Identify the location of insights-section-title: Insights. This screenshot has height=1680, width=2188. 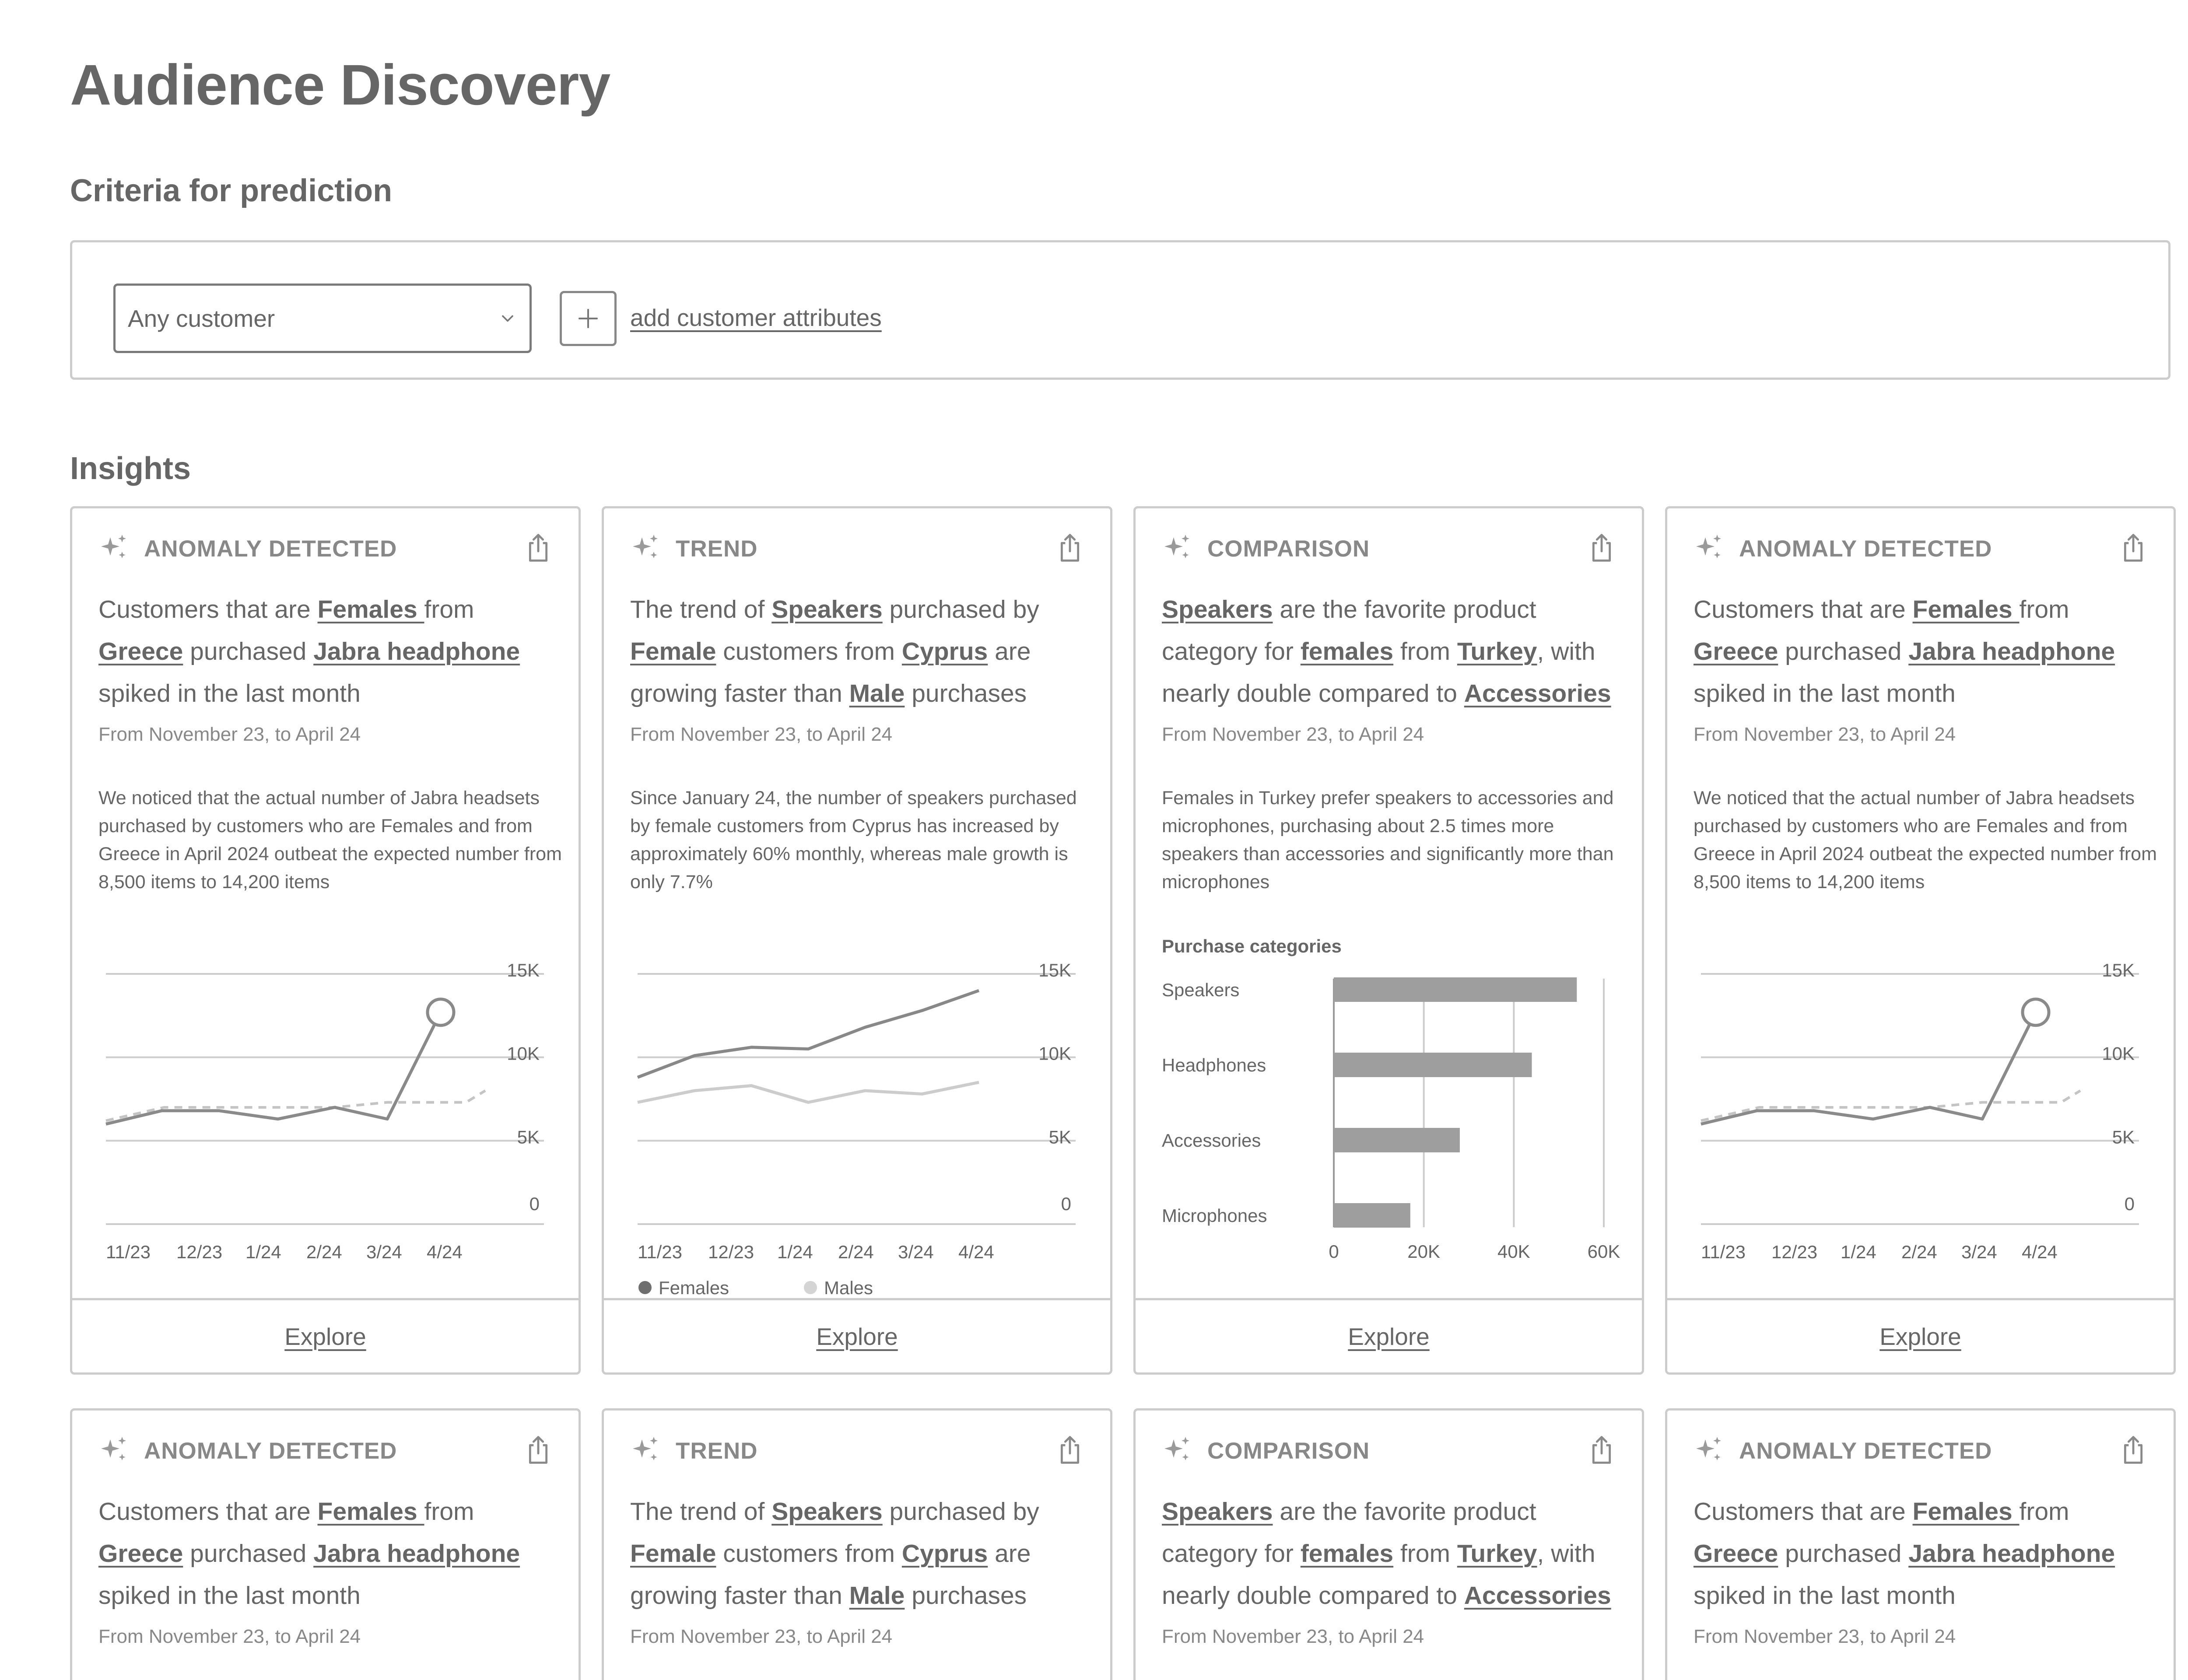
(130, 468).